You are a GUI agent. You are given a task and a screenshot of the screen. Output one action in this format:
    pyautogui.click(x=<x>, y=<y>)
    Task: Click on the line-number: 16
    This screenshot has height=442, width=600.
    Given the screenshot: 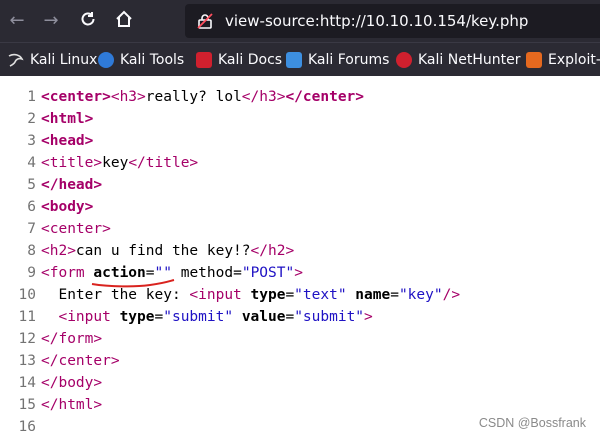 What is the action you would take?
    pyautogui.click(x=27, y=427)
    